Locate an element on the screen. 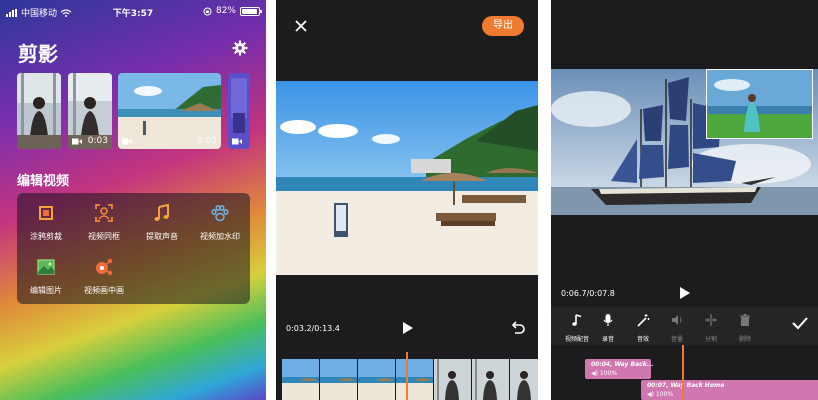 The width and height of the screenshot is (818, 400). thumbnail-image is located at coordinates (39, 111).